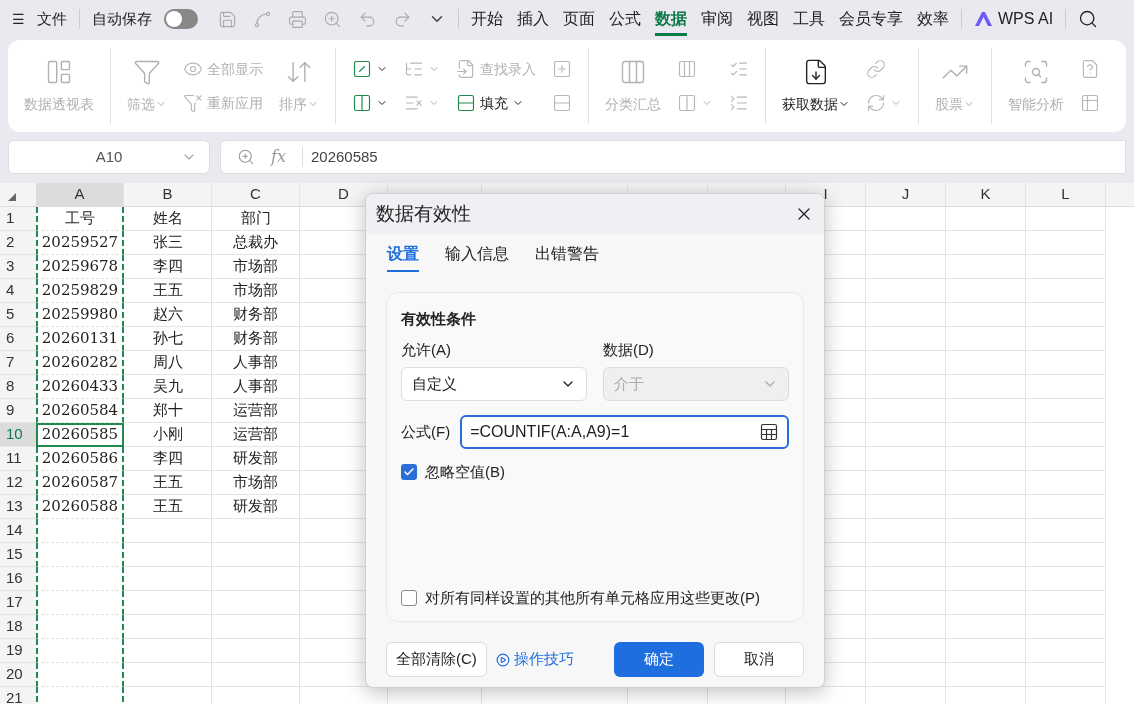  I want to click on menu-tab: 工具, so click(809, 19).